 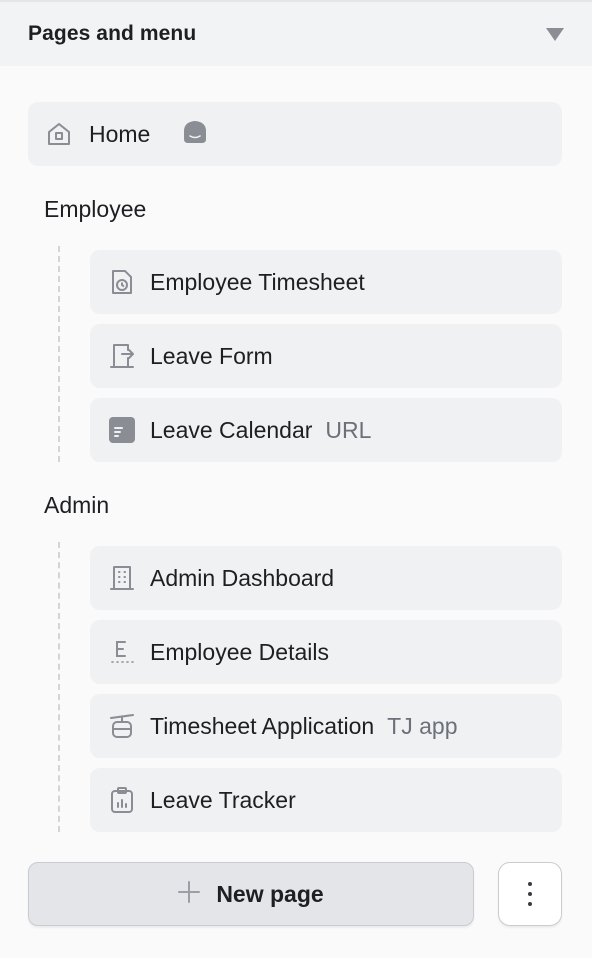 I want to click on page-item-label: Employee Timesheet, so click(x=257, y=281).